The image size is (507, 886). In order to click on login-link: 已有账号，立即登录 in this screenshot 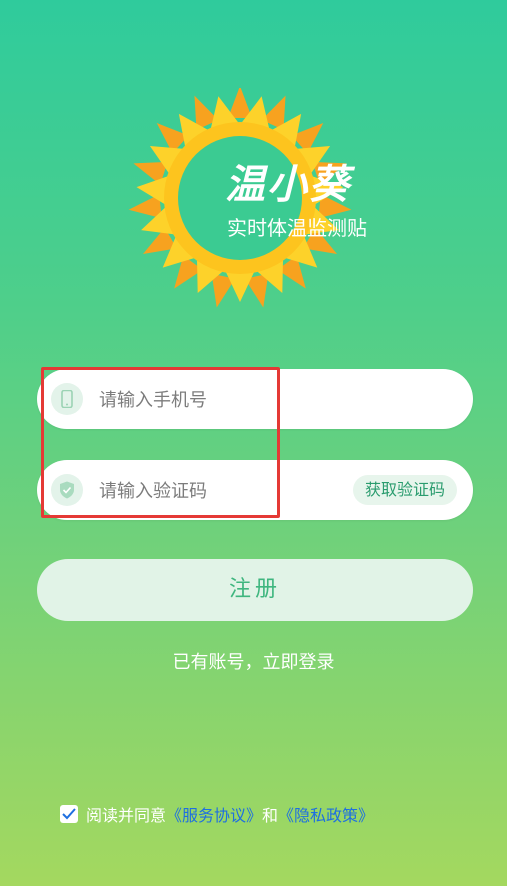, I will do `click(253, 661)`.